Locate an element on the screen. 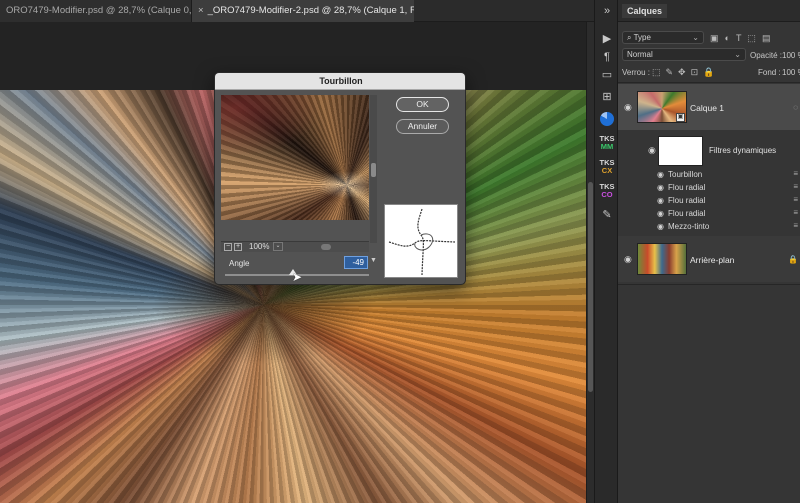 This screenshot has width=800, height=503. preview-scrollbar is located at coordinates (373, 169).